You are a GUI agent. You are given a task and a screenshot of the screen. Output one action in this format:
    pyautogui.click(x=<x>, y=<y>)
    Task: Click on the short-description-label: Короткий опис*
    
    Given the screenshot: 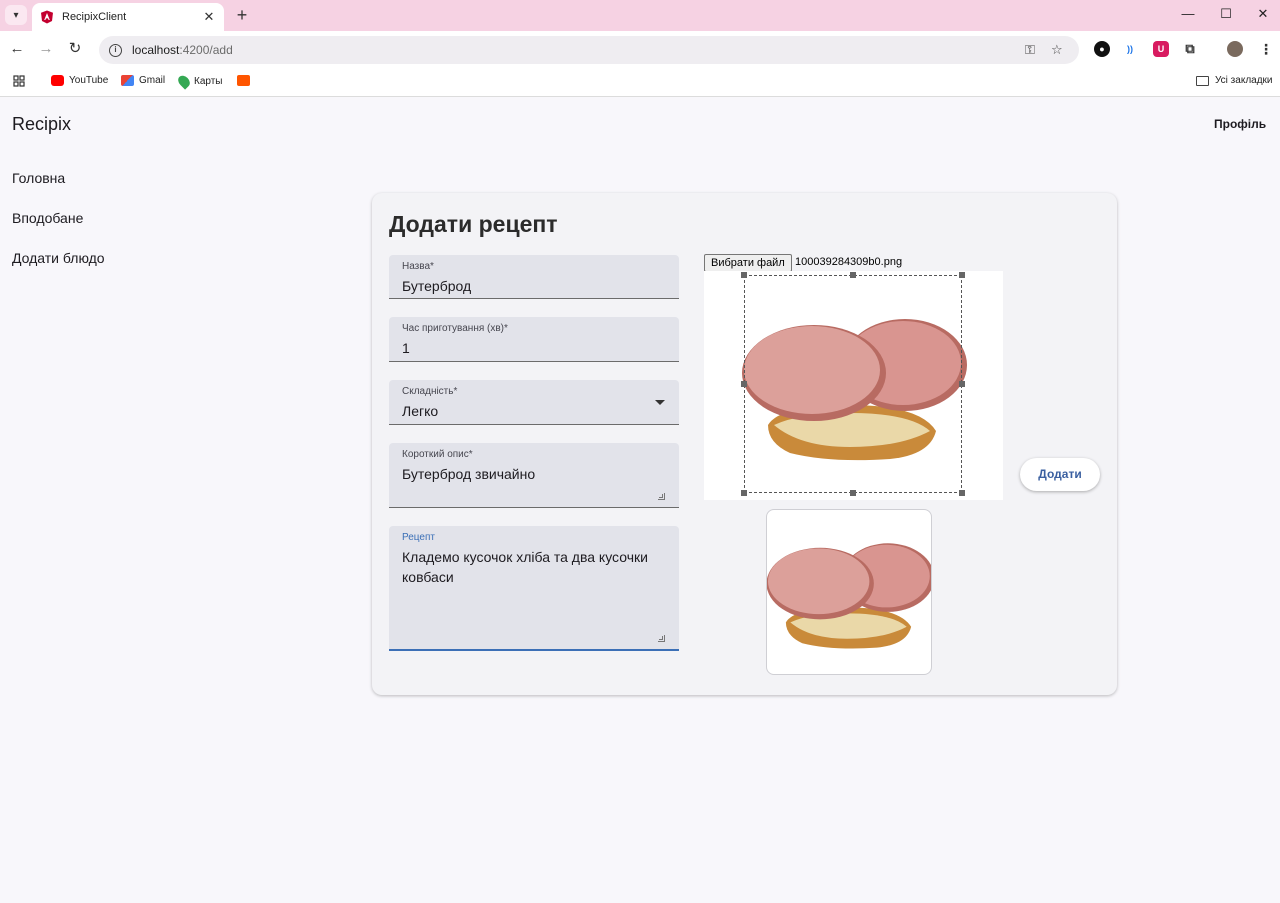 What is the action you would take?
    pyautogui.click(x=437, y=454)
    